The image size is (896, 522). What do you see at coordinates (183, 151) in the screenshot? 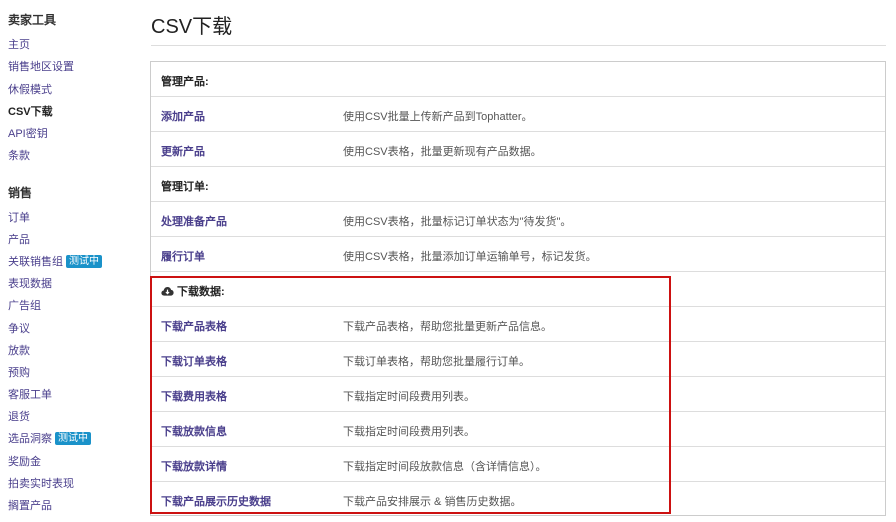
I see `update-products-link: 更新产品` at bounding box center [183, 151].